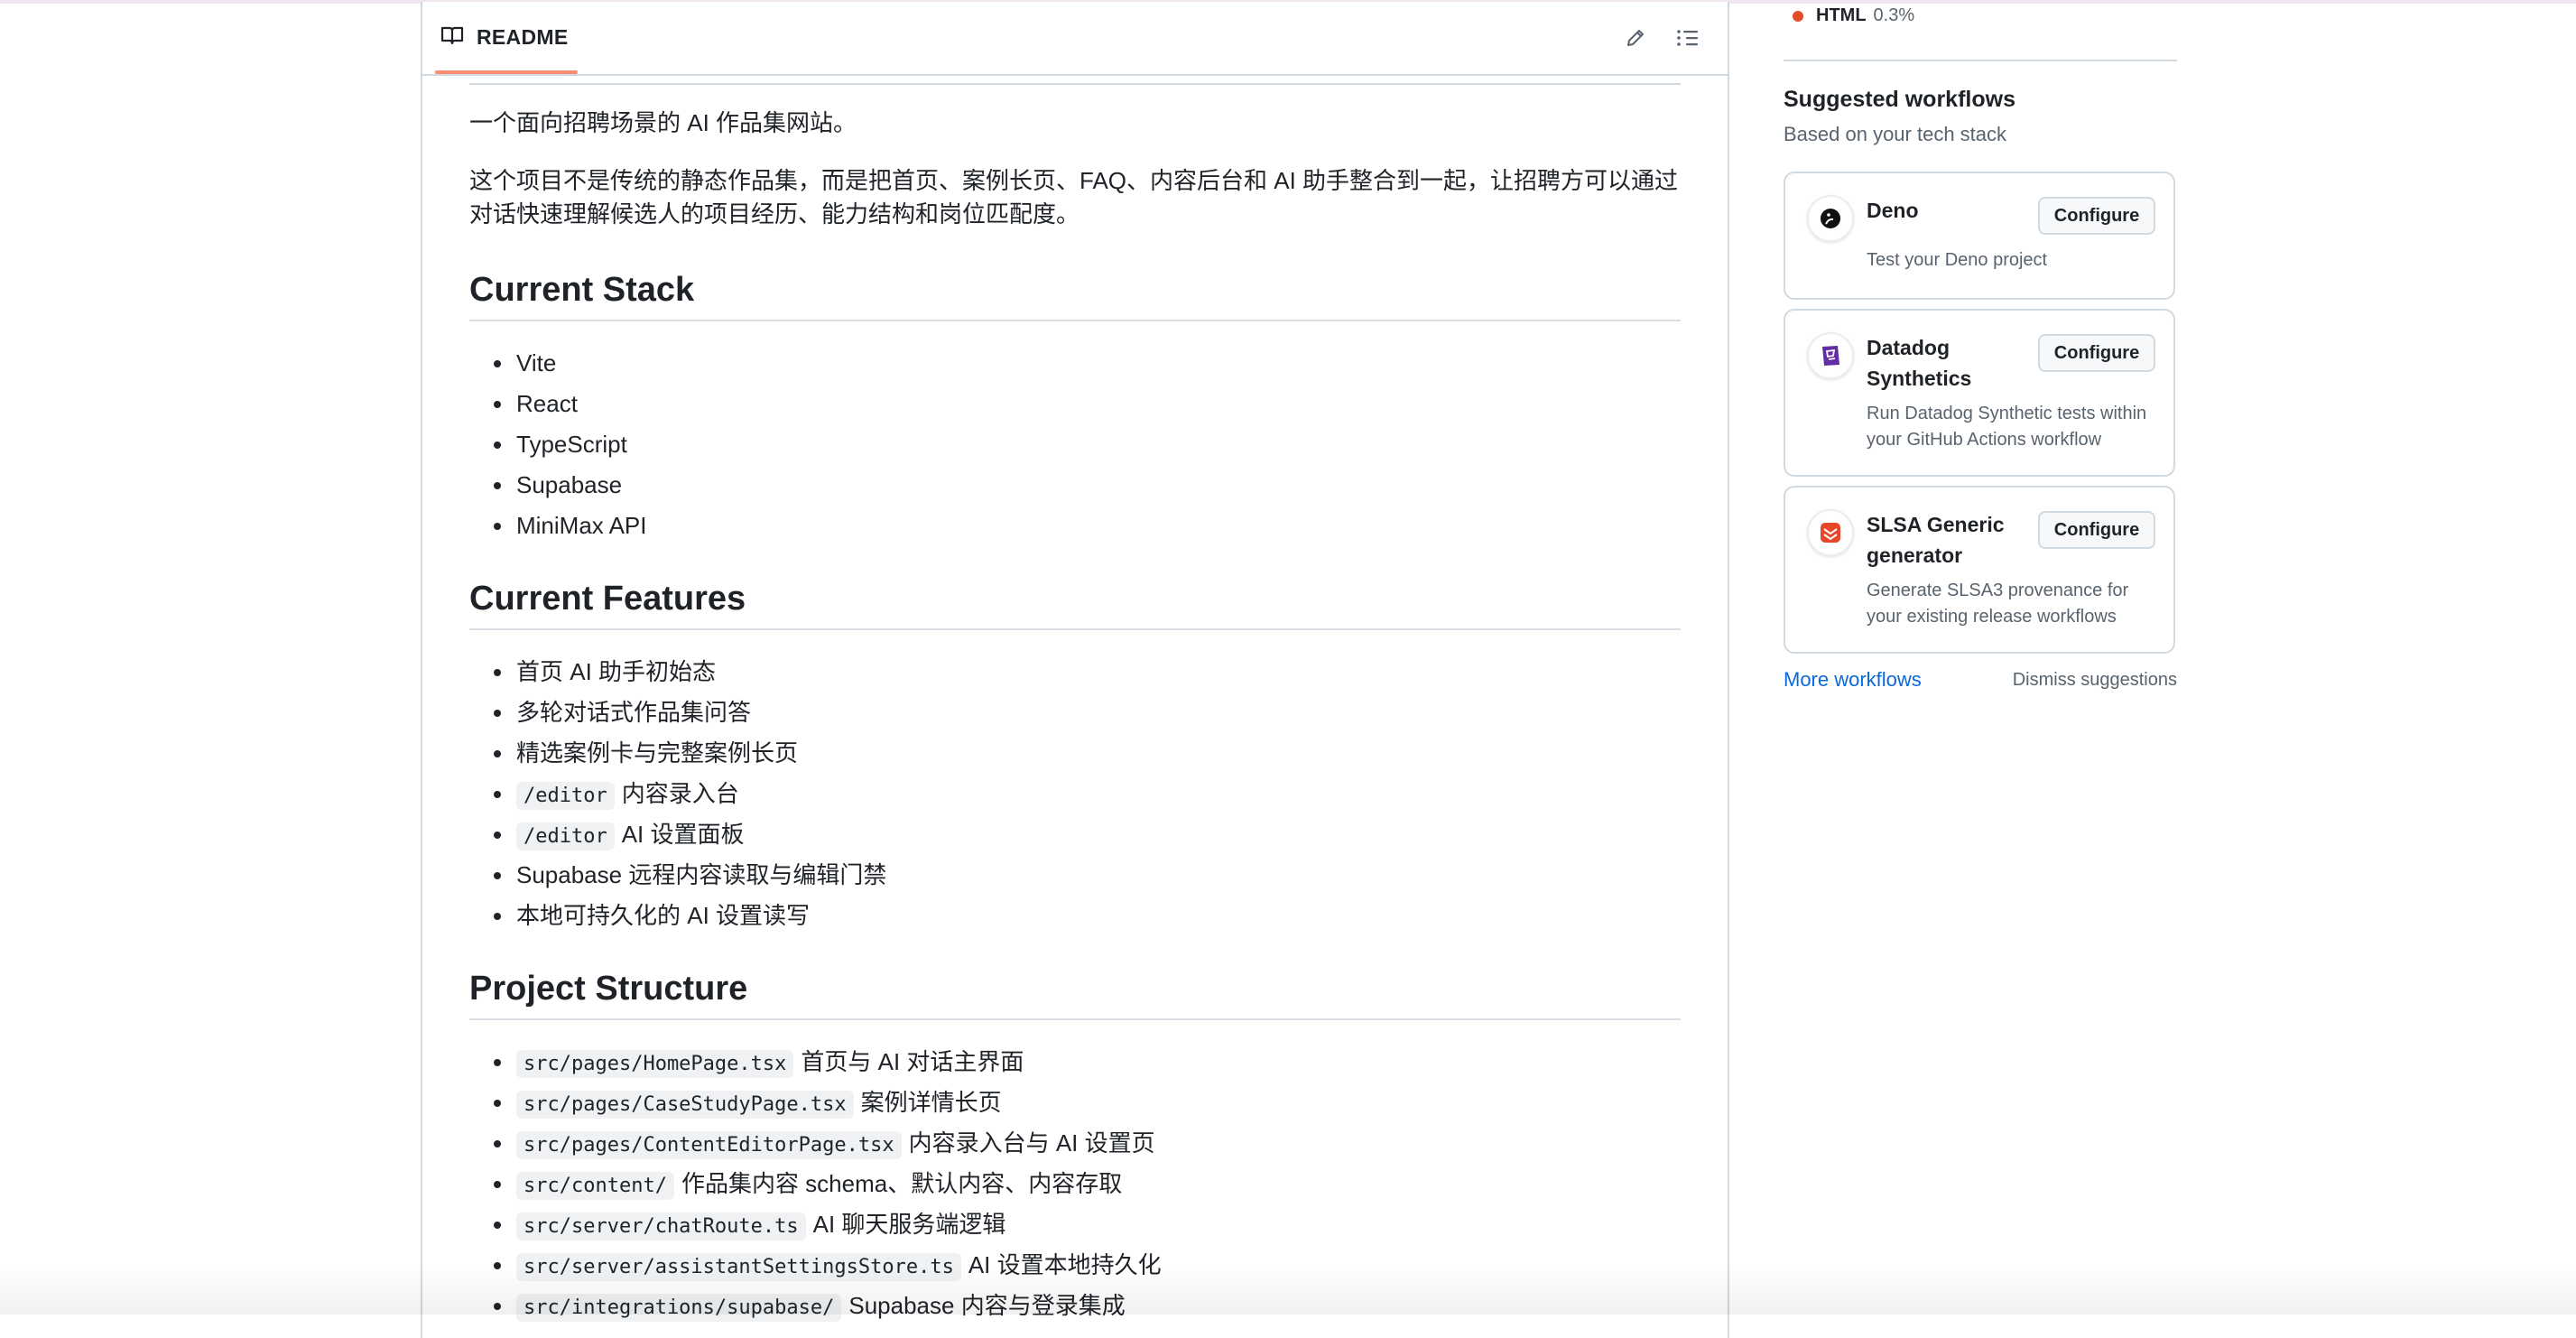 The width and height of the screenshot is (2576, 1338). Describe the element at coordinates (595, 1186) in the screenshot. I see `inline-code: src/content/` at that location.